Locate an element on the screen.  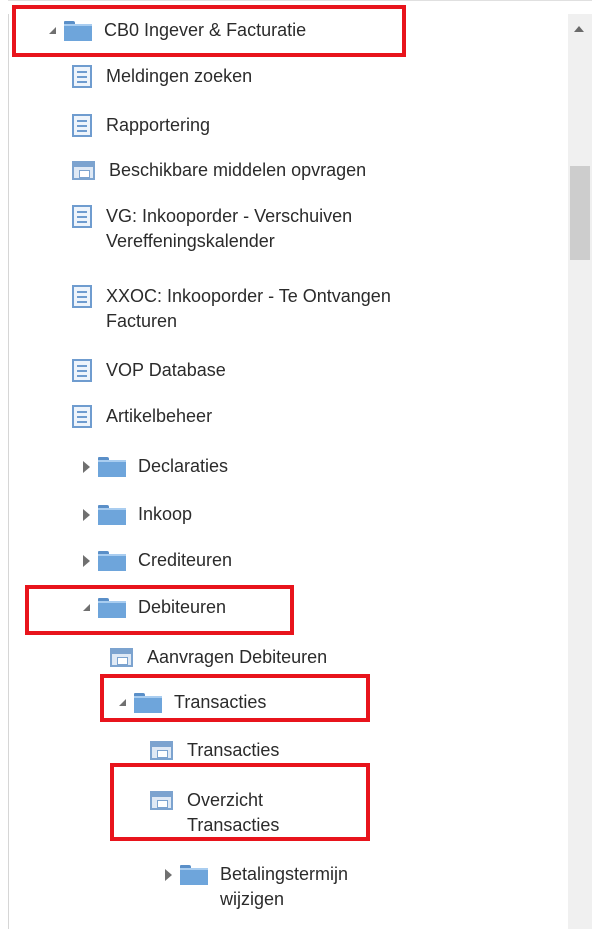
vertical-scrollbar is located at coordinates (580, 471).